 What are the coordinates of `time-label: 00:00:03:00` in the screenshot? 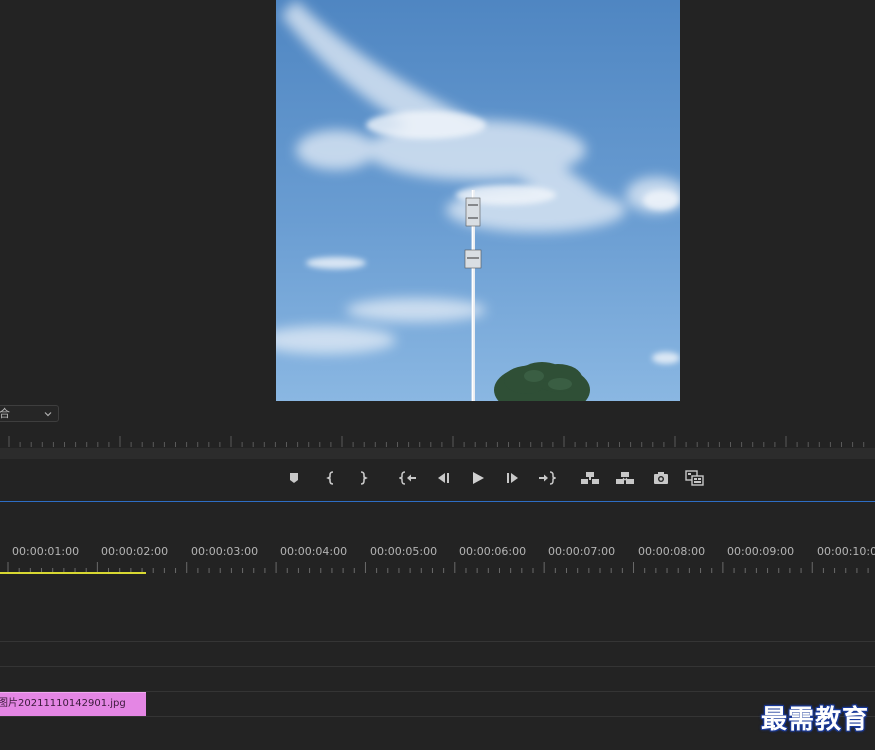 It's located at (225, 551).